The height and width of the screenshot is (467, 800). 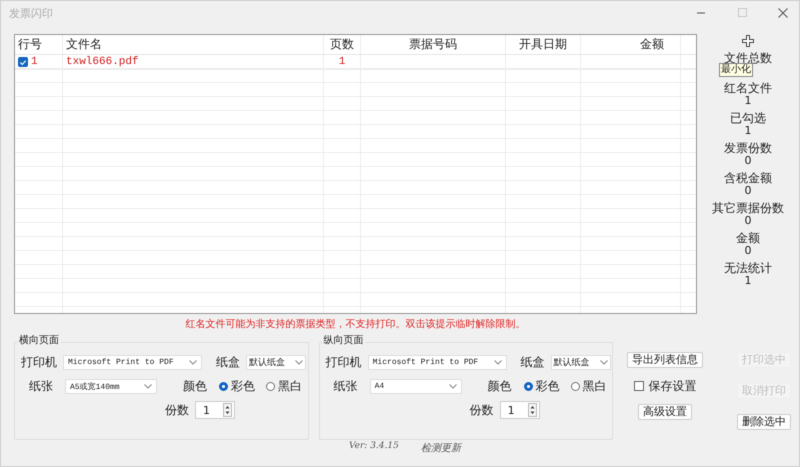 What do you see at coordinates (764, 422) in the screenshot?
I see `delete-button: 删除选中` at bounding box center [764, 422].